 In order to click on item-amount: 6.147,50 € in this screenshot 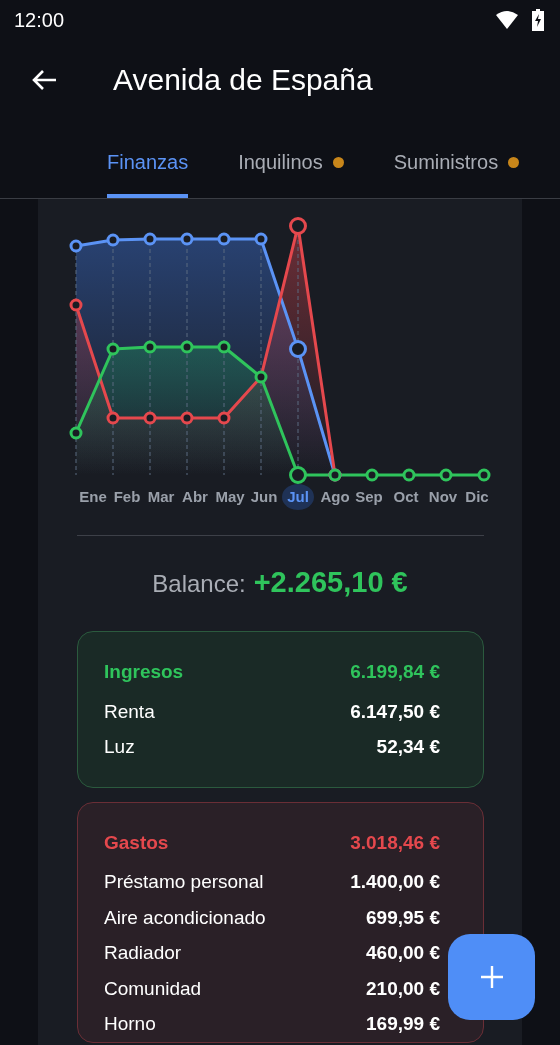, I will do `click(395, 711)`.